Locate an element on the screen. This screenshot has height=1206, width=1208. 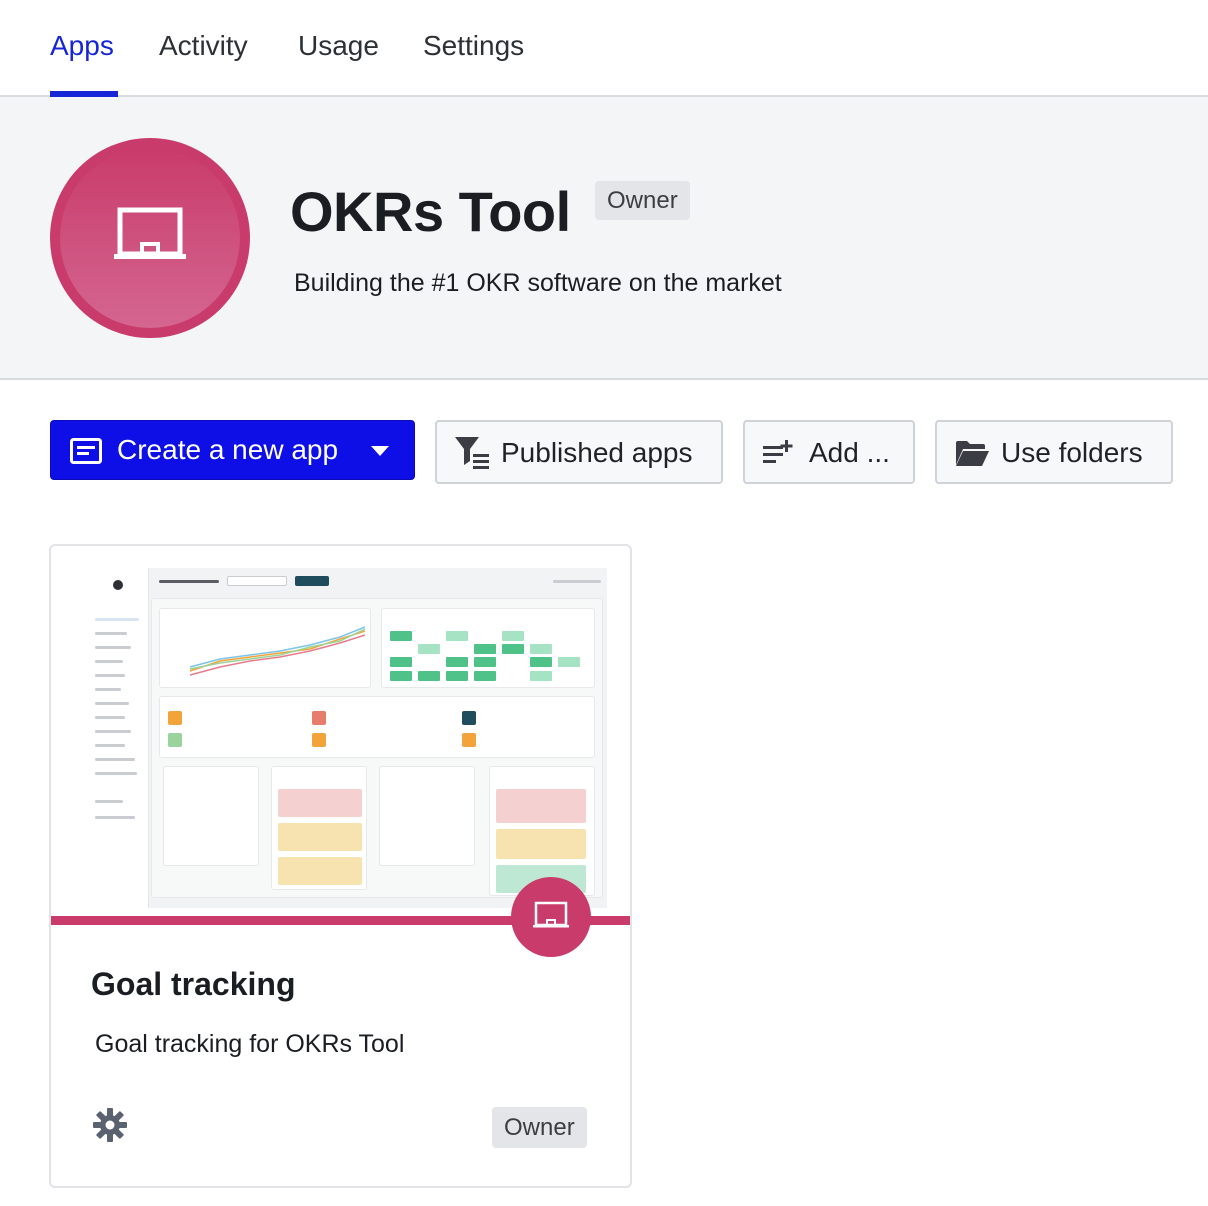
published-apps-button: Published apps is located at coordinates (579, 452).